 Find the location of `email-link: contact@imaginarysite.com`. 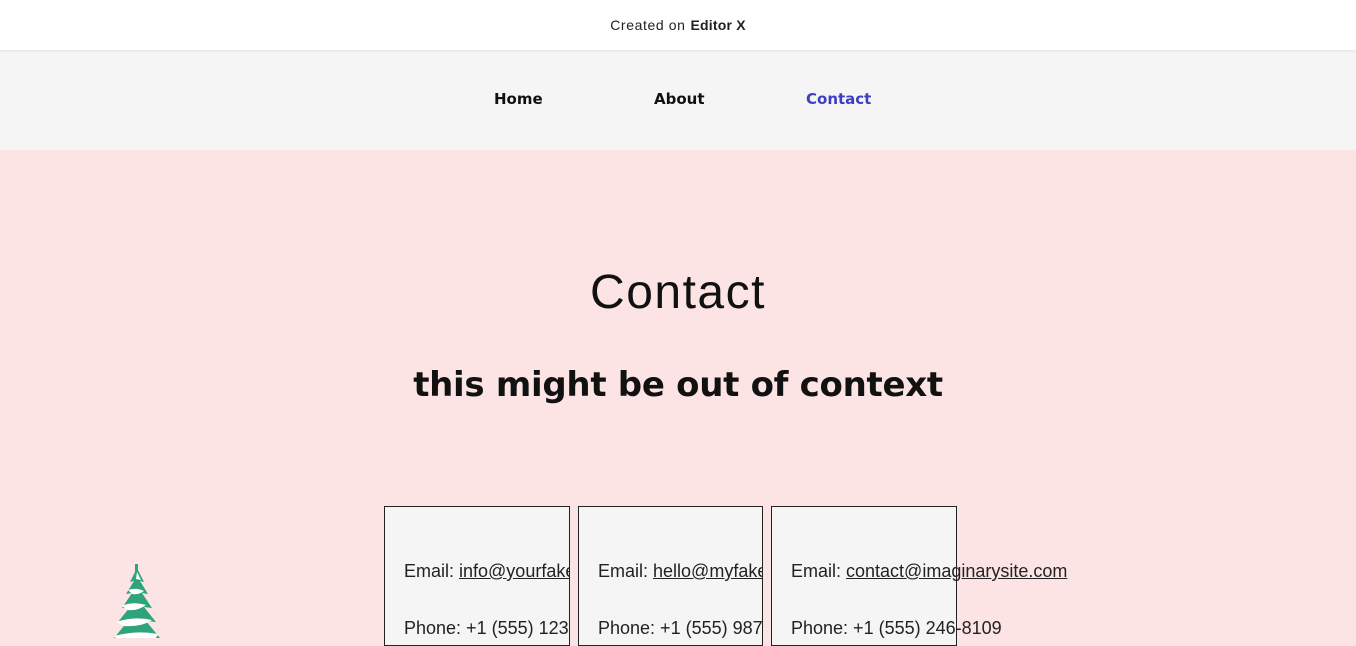

email-link: contact@imaginarysite.com is located at coordinates (956, 571).